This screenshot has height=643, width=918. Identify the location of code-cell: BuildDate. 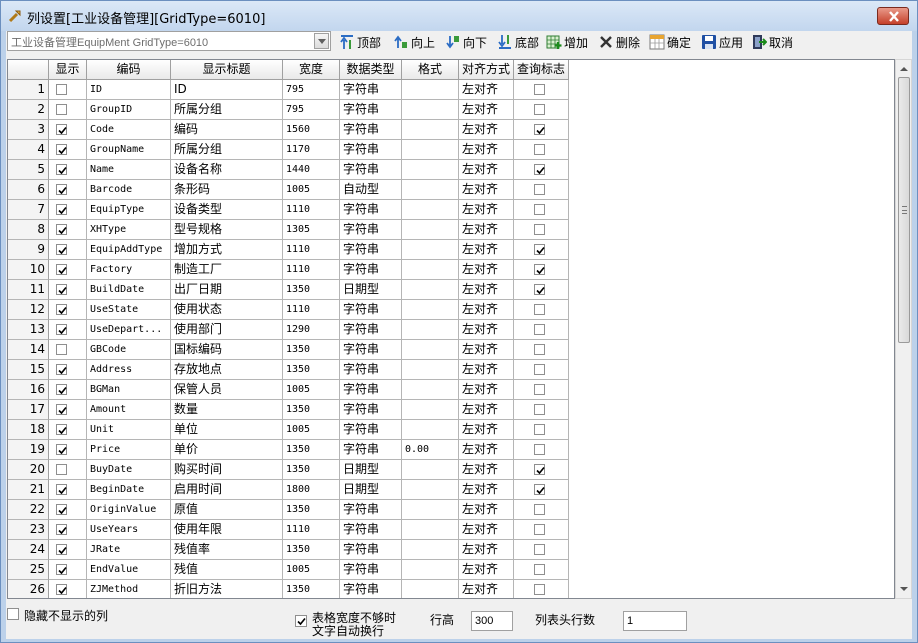
(129, 290).